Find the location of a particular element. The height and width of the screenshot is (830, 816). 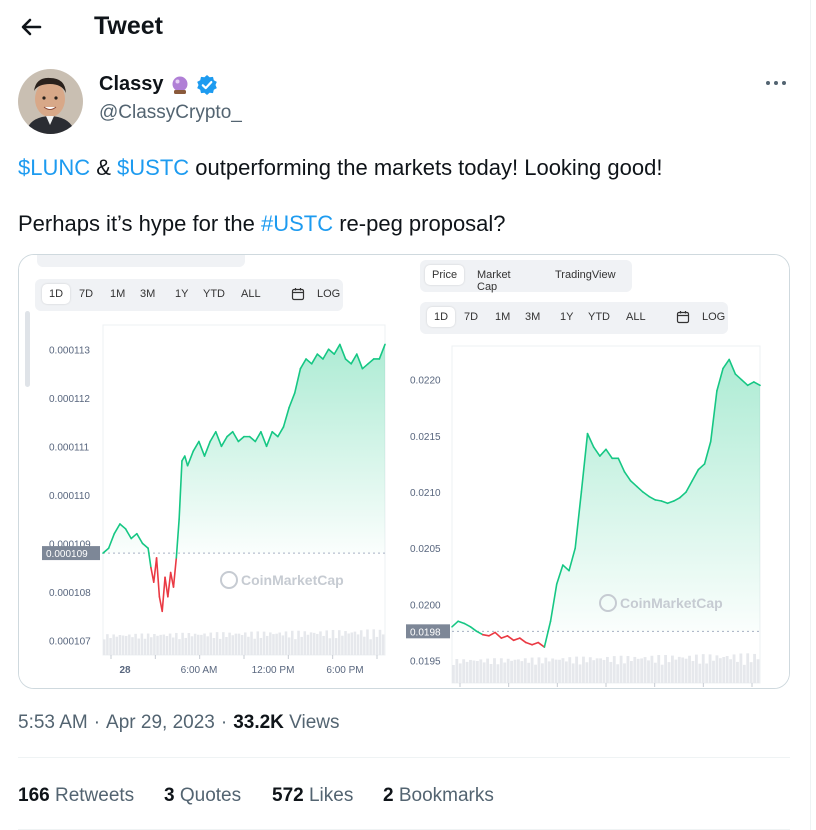

avatar is located at coordinates (50, 101).